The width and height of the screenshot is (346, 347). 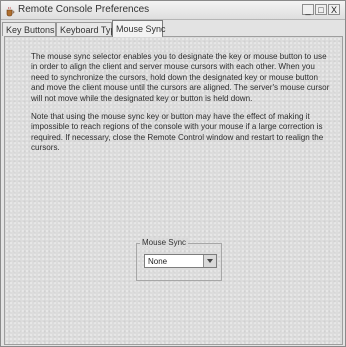 I want to click on tab-strip: Key Buttons Keyboard Type Mouse Sync, so click(x=173, y=28).